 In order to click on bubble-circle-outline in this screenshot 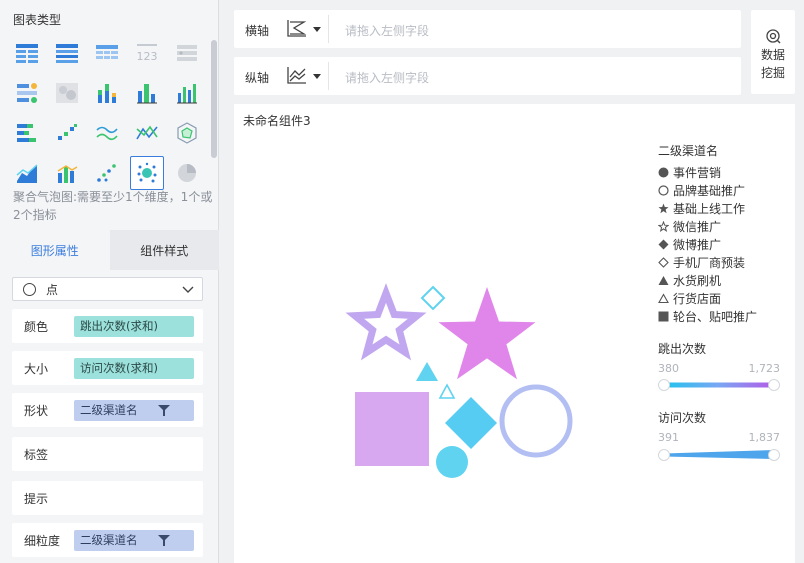, I will do `click(536, 421)`.